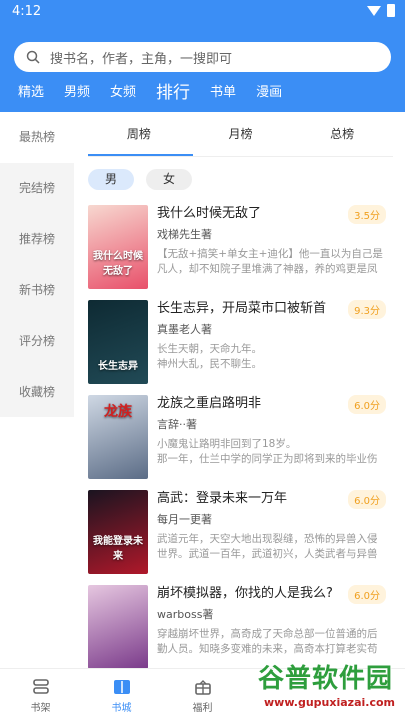 Image resolution: width=405 pixels, height=720 pixels. I want to click on sidebar-item-recommended: 推荐榜, so click(37, 239).